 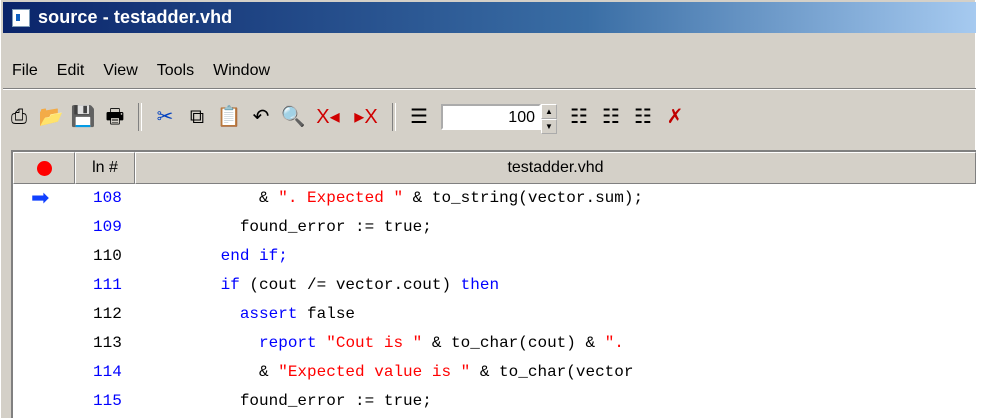 What do you see at coordinates (83, 117) in the screenshot?
I see `save-icon: 💾` at bounding box center [83, 117].